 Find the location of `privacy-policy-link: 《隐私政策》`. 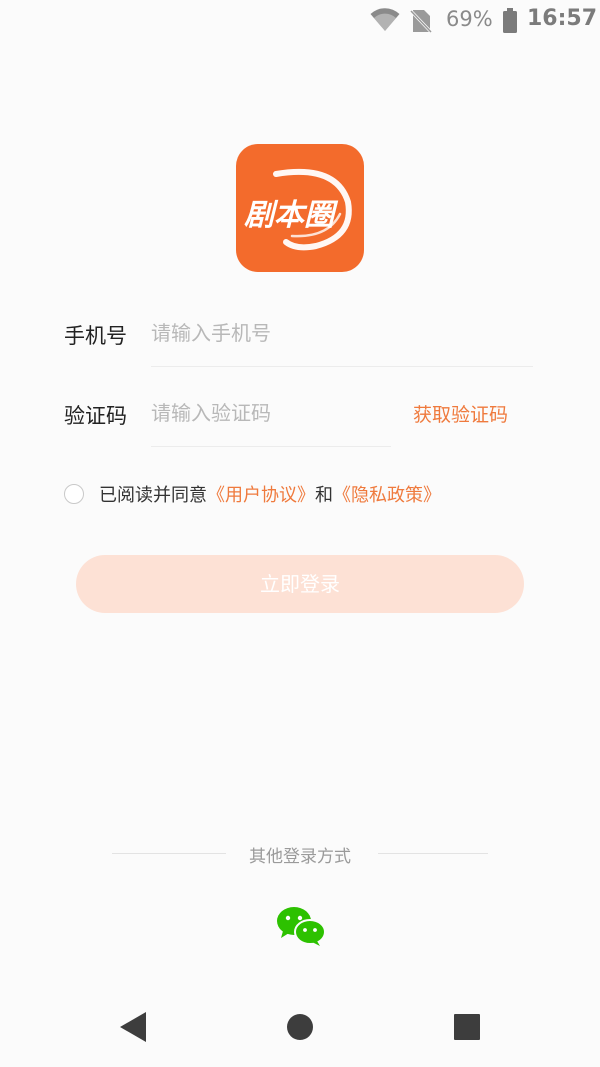

privacy-policy-link: 《隐私政策》 is located at coordinates (387, 495).